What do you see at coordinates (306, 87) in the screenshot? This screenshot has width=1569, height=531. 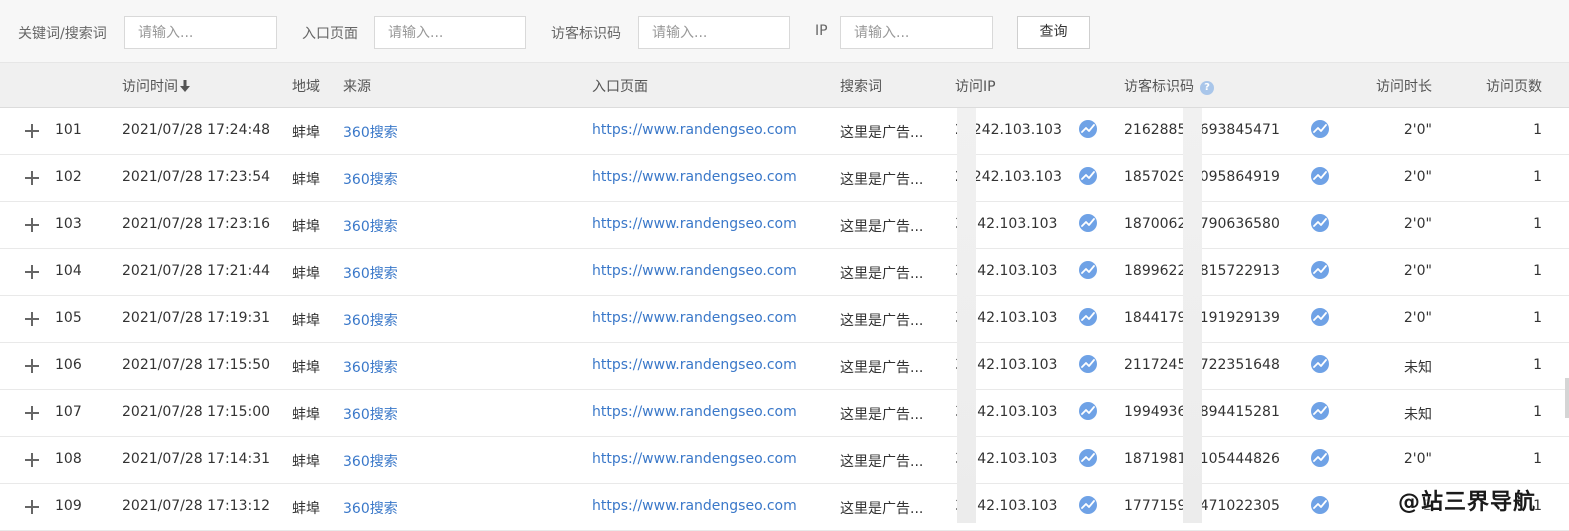 I see `column-header-region: 地域` at bounding box center [306, 87].